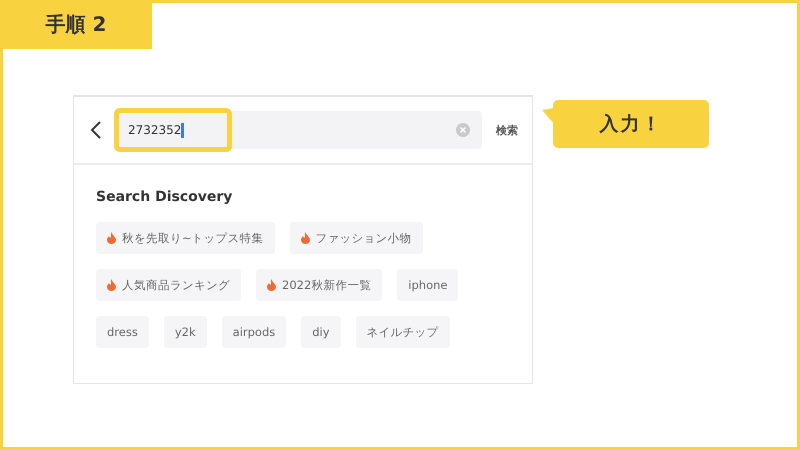  I want to click on search-field: 2732352, so click(299, 130).